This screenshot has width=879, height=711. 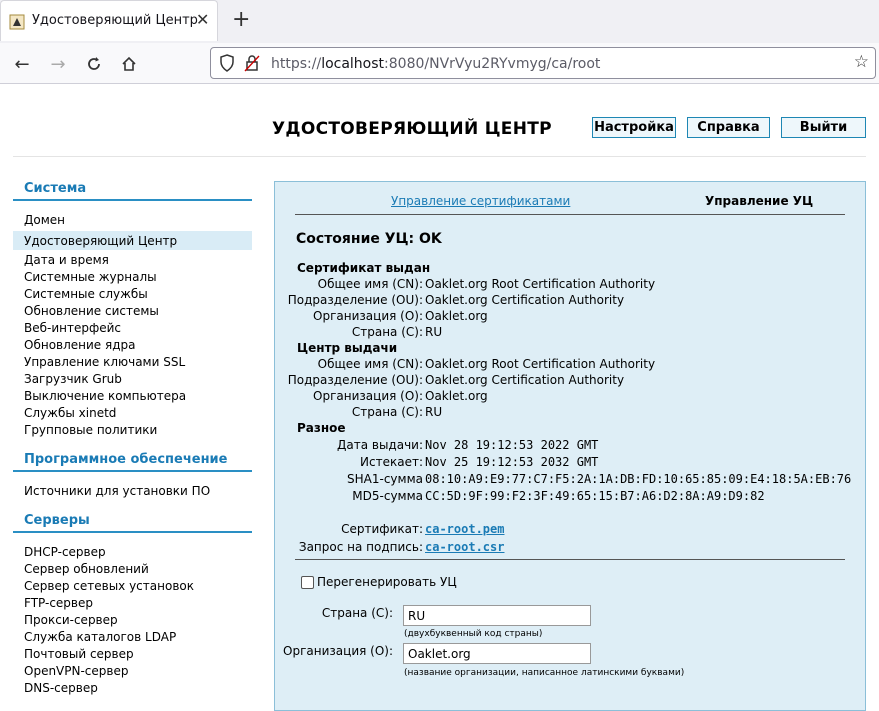 I want to click on sidebar-item-services: Системные службы, so click(x=86, y=294).